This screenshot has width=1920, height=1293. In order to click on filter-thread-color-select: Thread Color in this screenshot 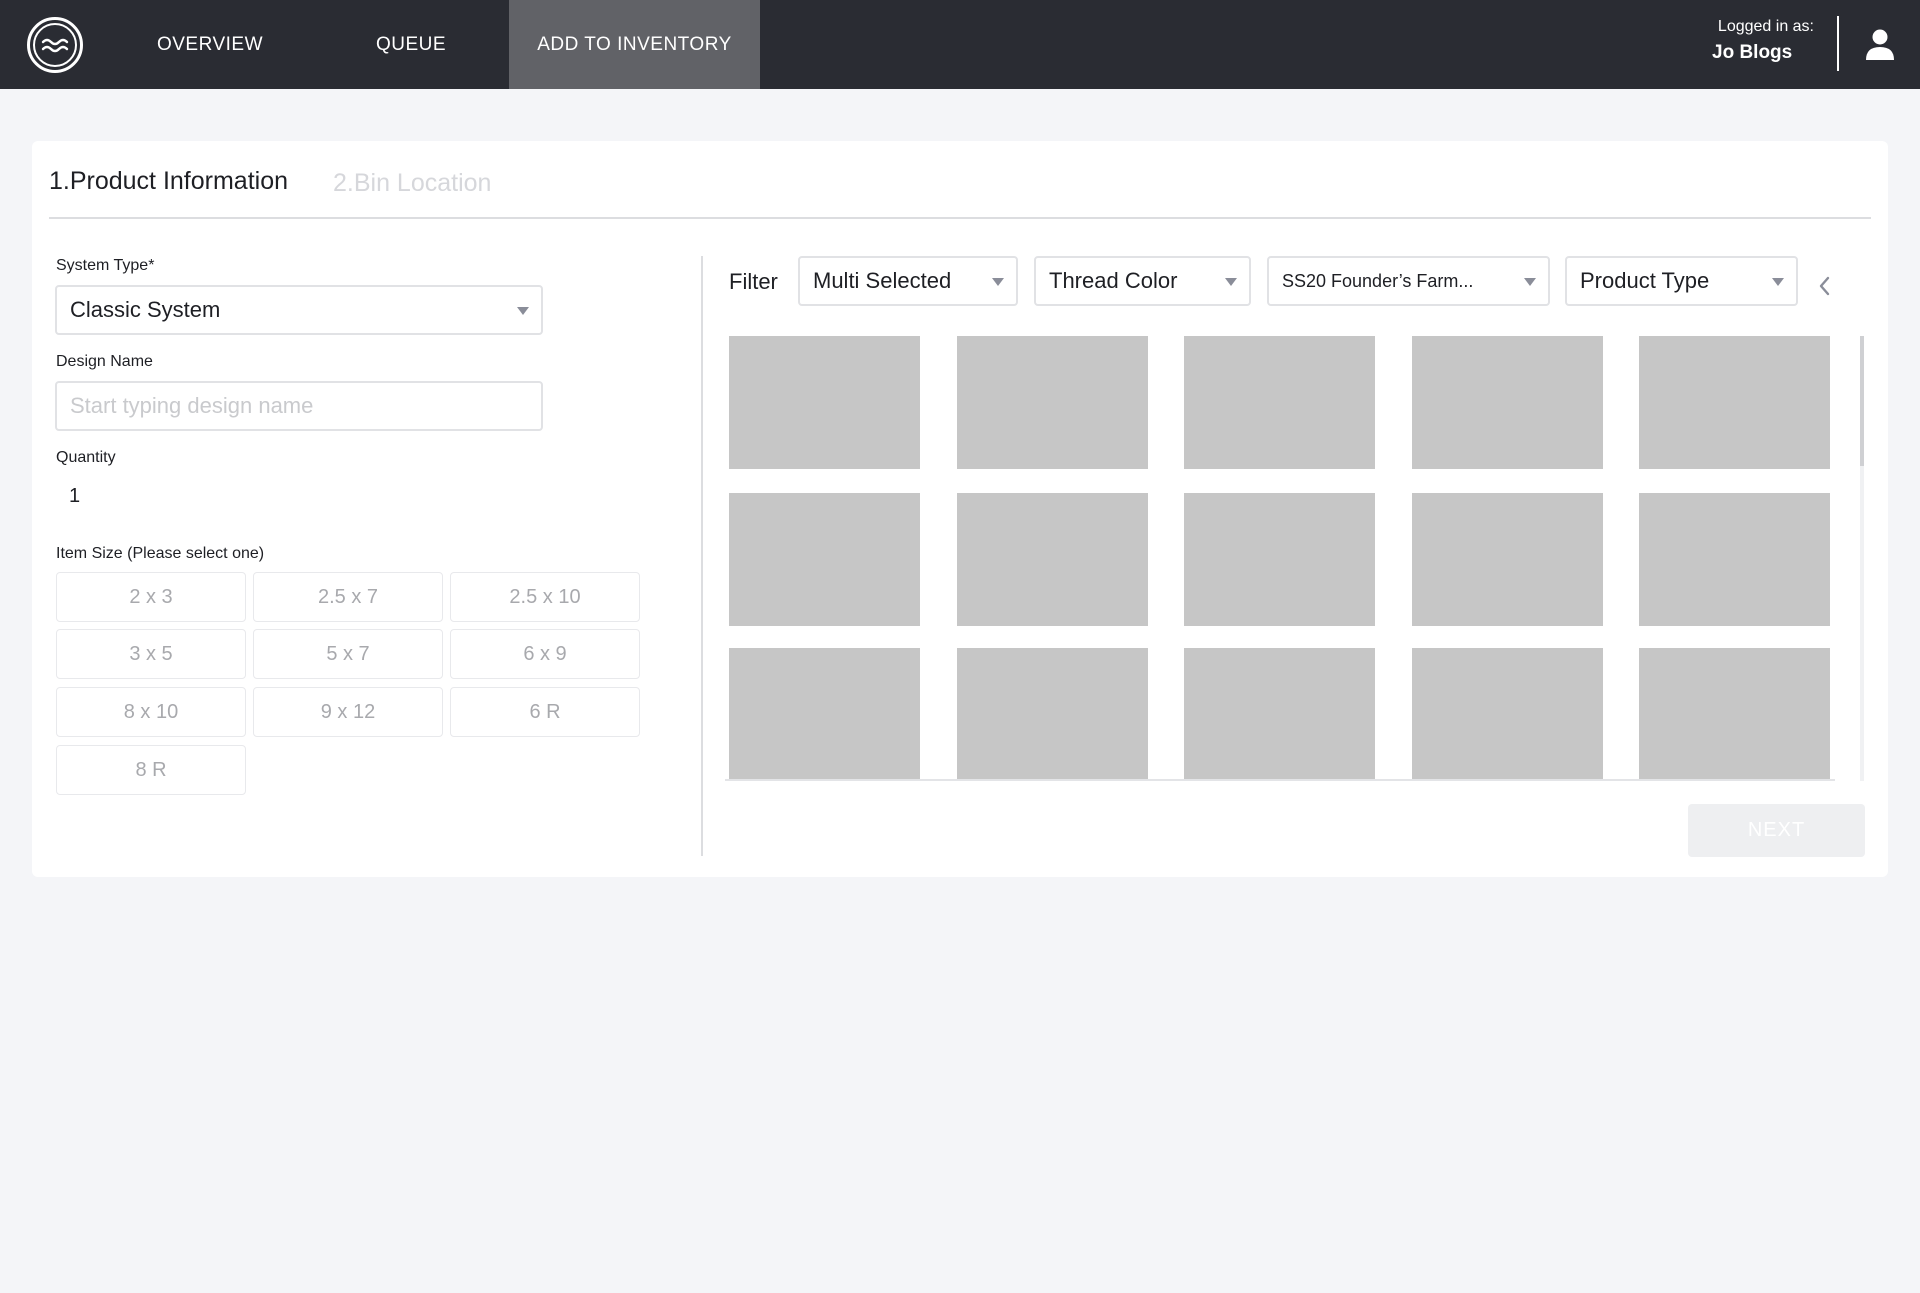, I will do `click(1142, 281)`.